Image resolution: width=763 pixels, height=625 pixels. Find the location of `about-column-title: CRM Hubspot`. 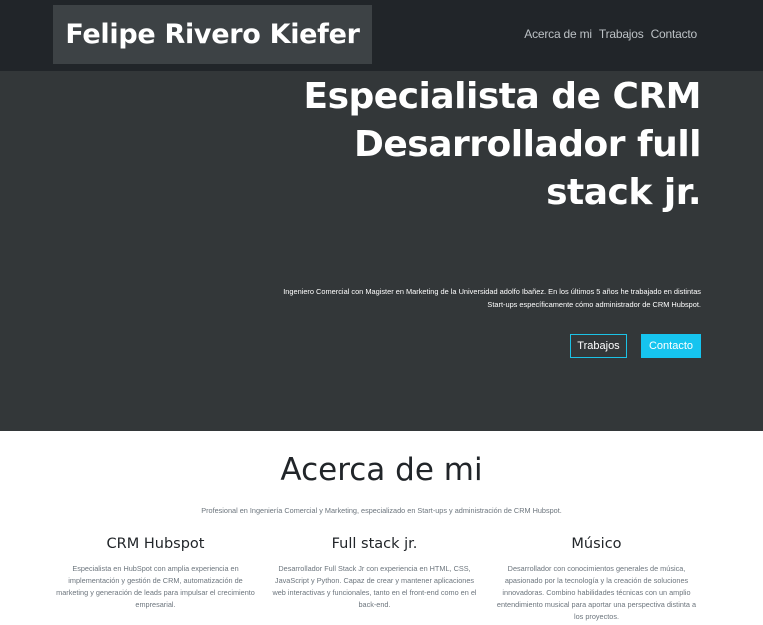

about-column-title: CRM Hubspot is located at coordinates (155, 544).